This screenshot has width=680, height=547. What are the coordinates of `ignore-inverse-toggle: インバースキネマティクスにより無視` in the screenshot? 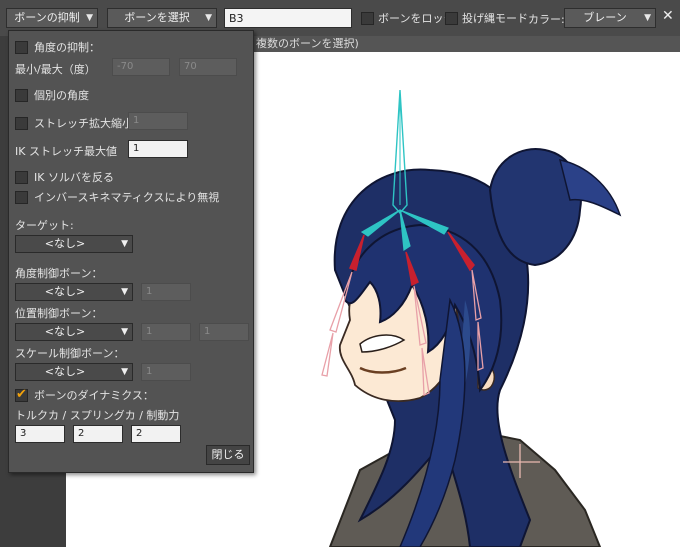 It's located at (117, 197).